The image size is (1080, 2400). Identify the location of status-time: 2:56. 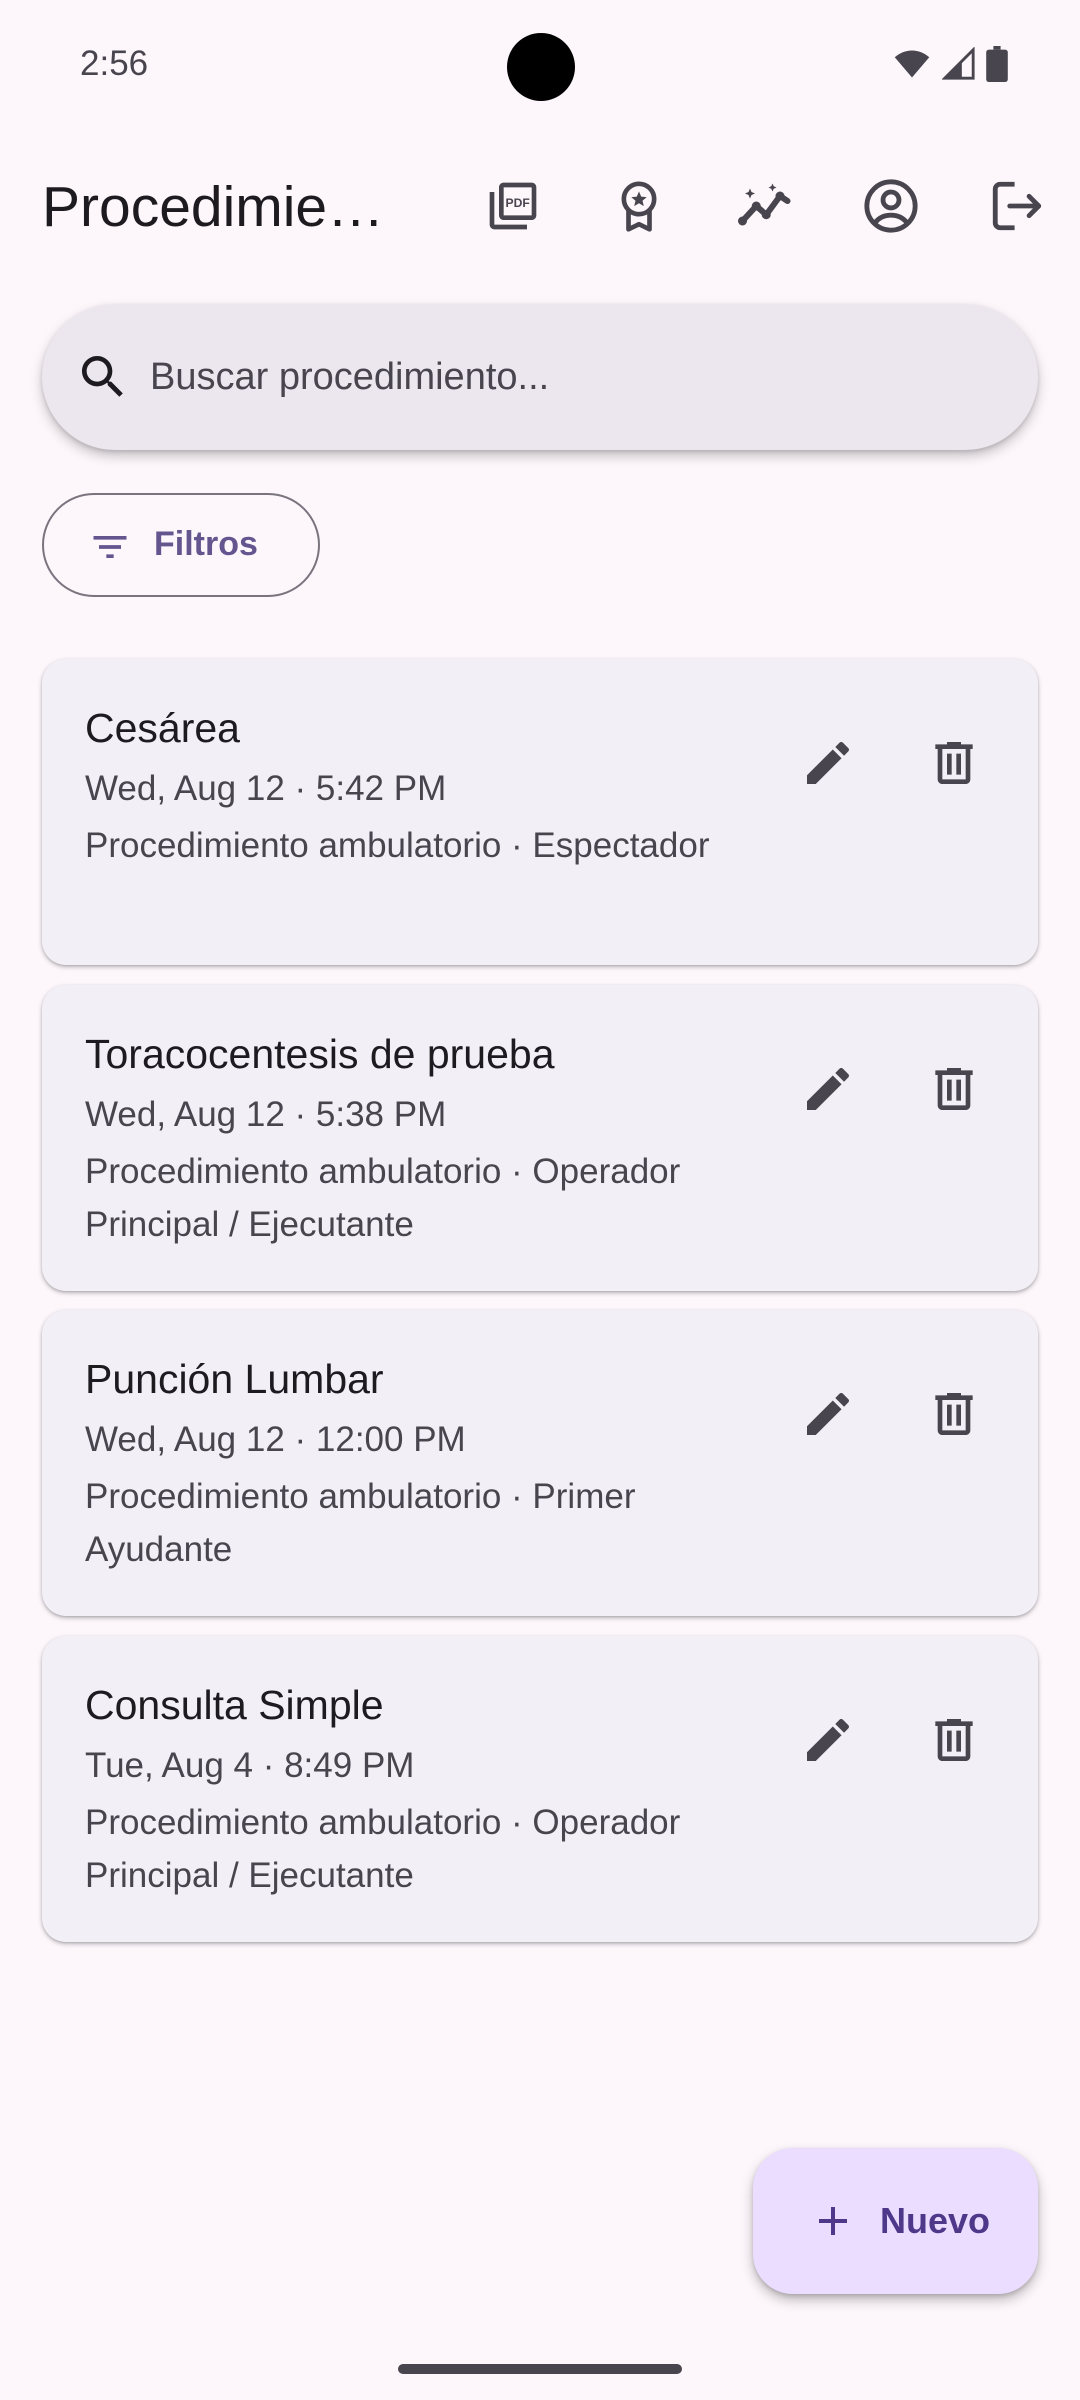
(114, 63).